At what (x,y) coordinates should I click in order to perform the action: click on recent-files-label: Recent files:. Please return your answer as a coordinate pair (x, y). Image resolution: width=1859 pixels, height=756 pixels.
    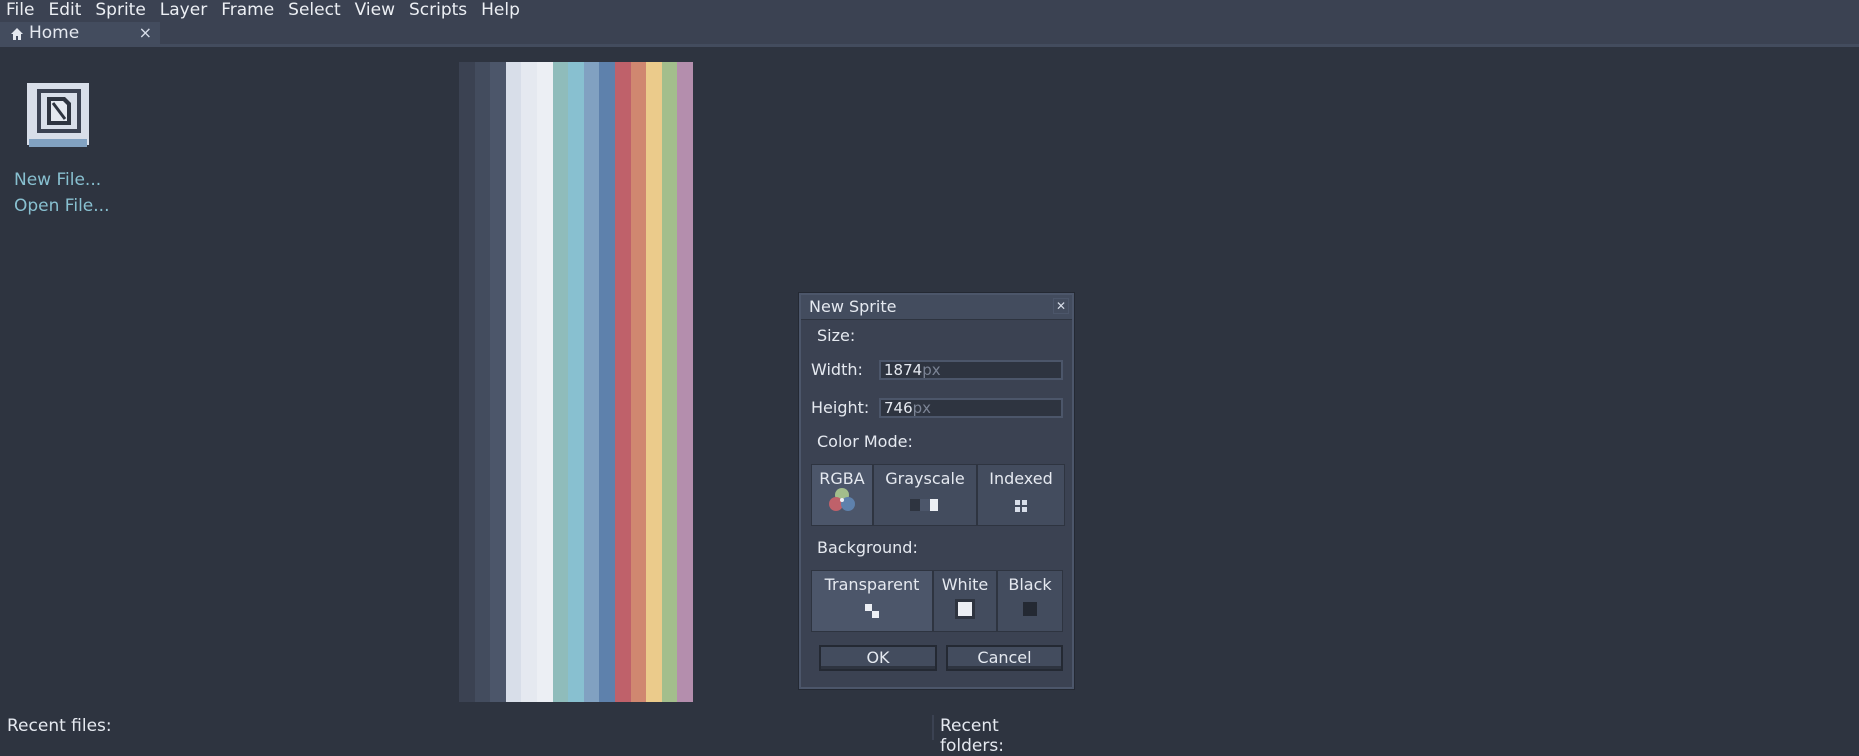
    Looking at the image, I should click on (59, 726).